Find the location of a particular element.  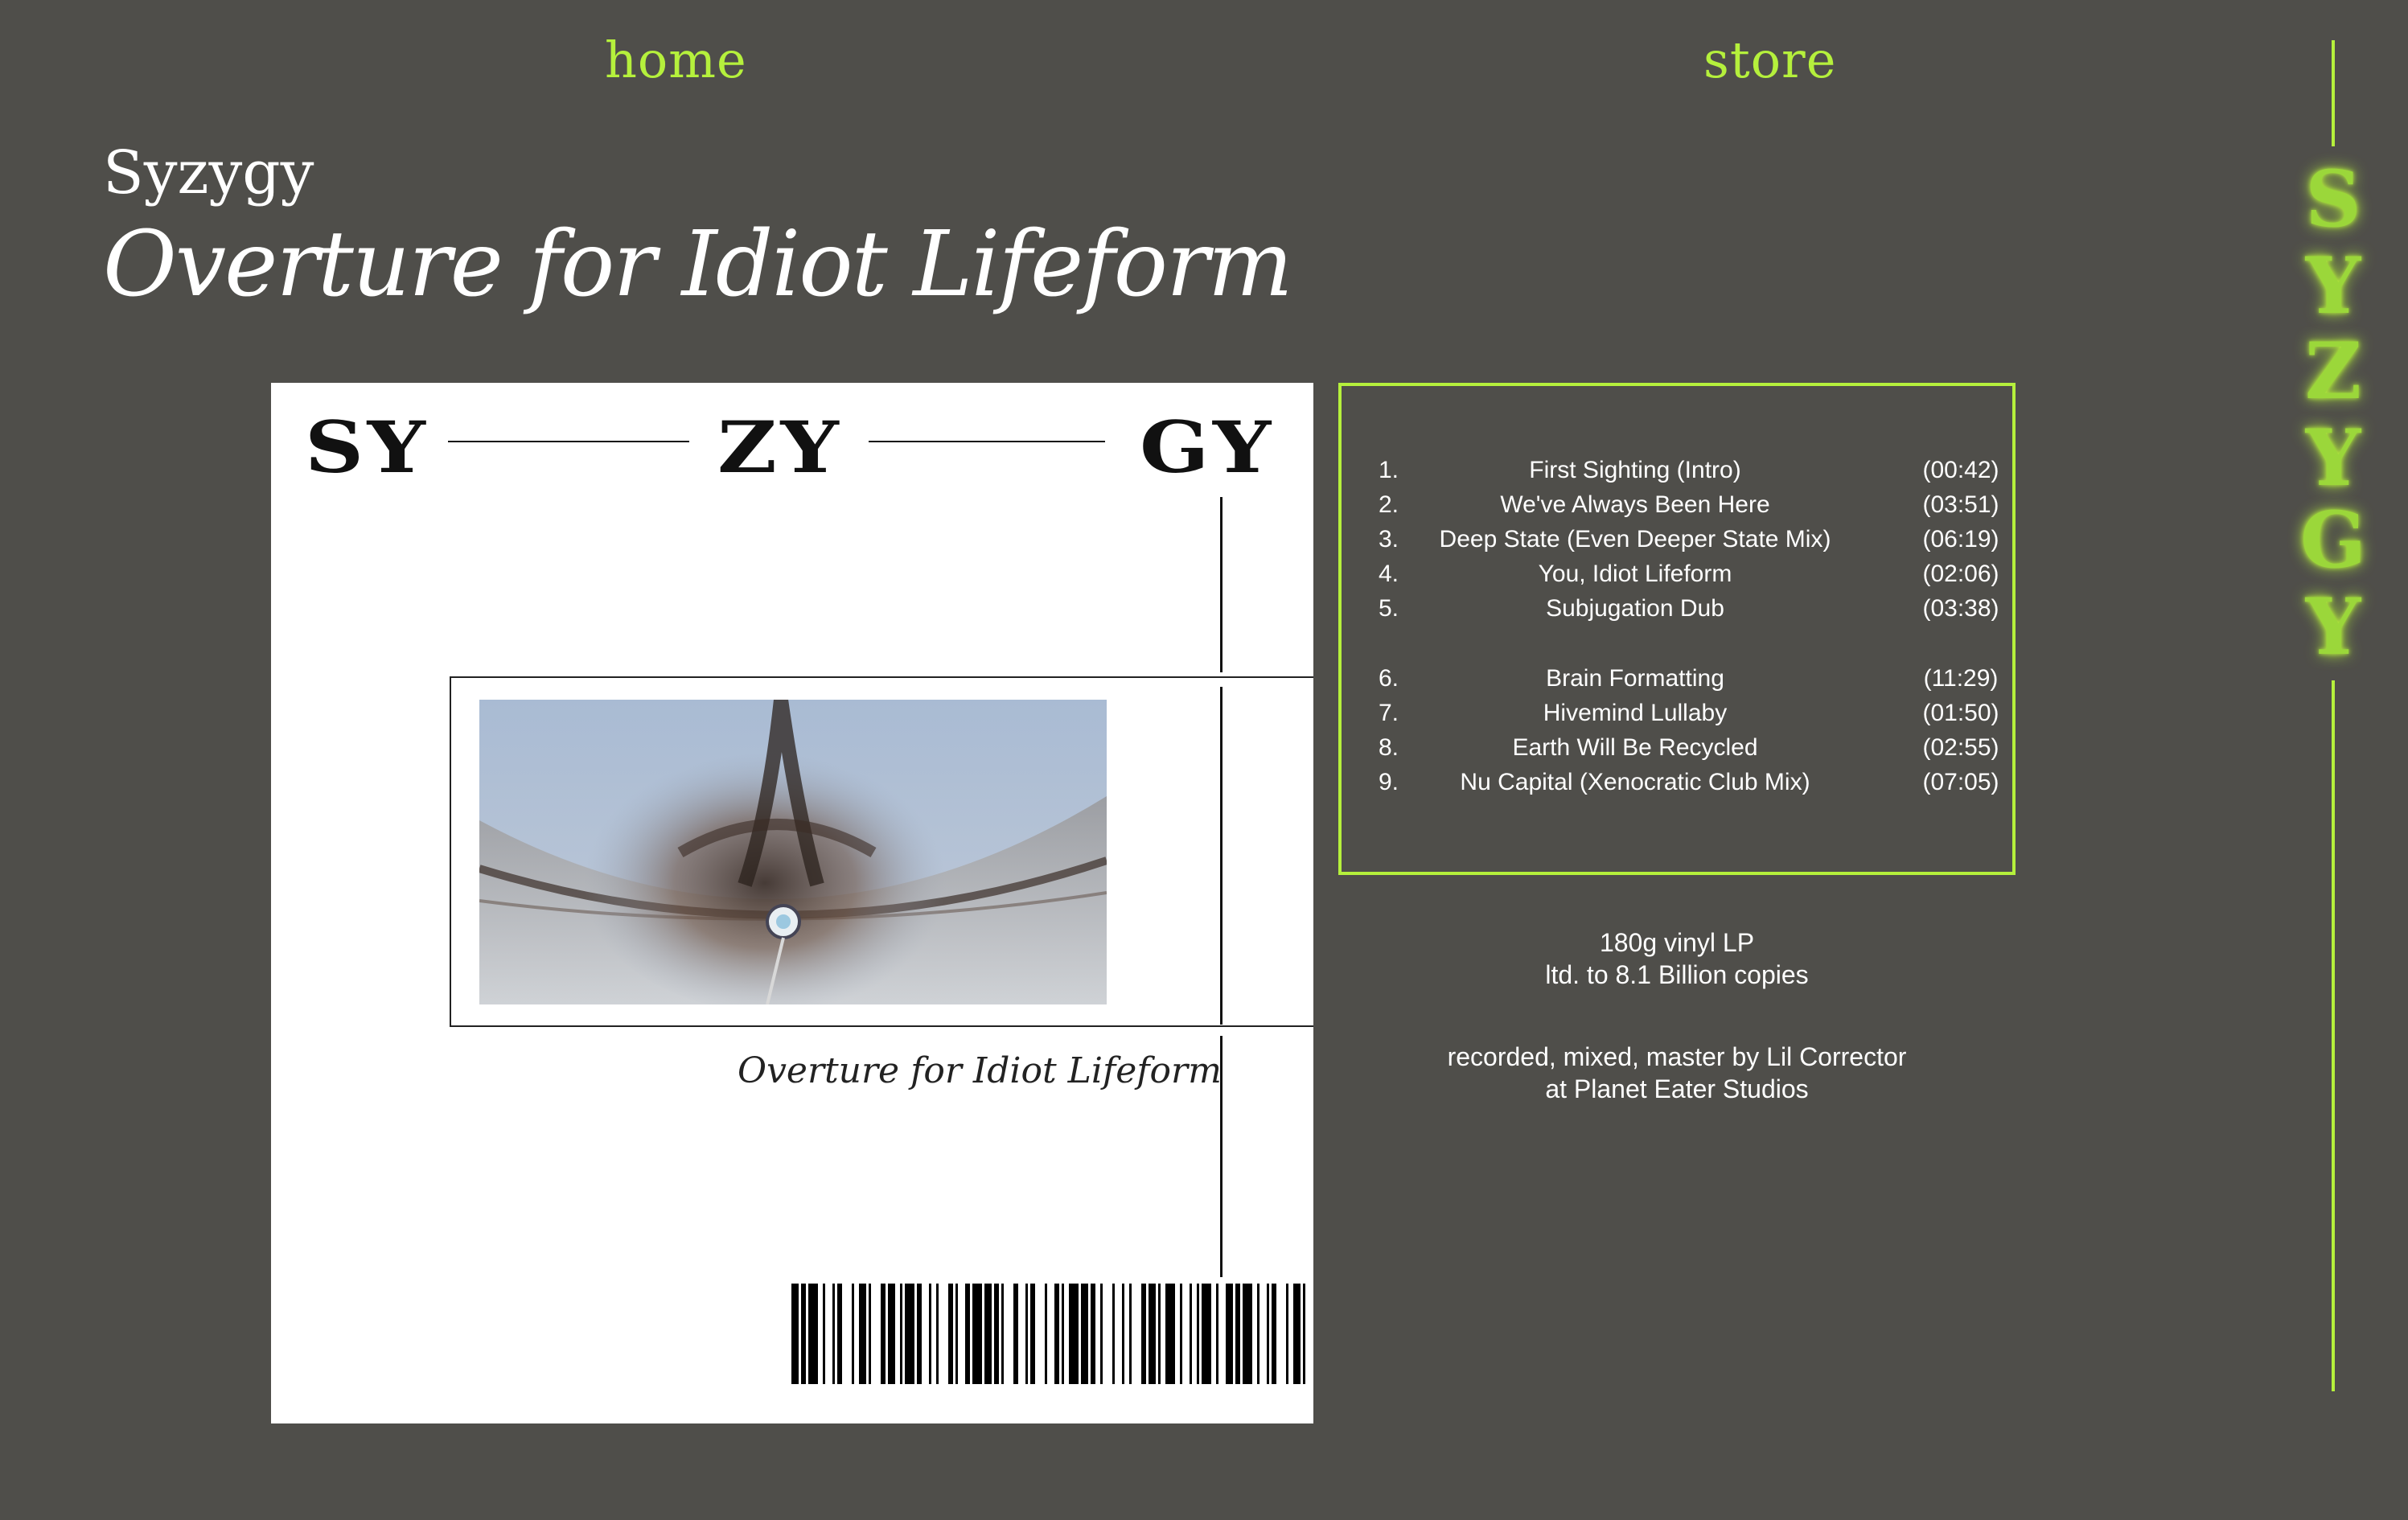

track-row: 4. You, Idiot Lifeform (02:06) is located at coordinates (1677, 578).